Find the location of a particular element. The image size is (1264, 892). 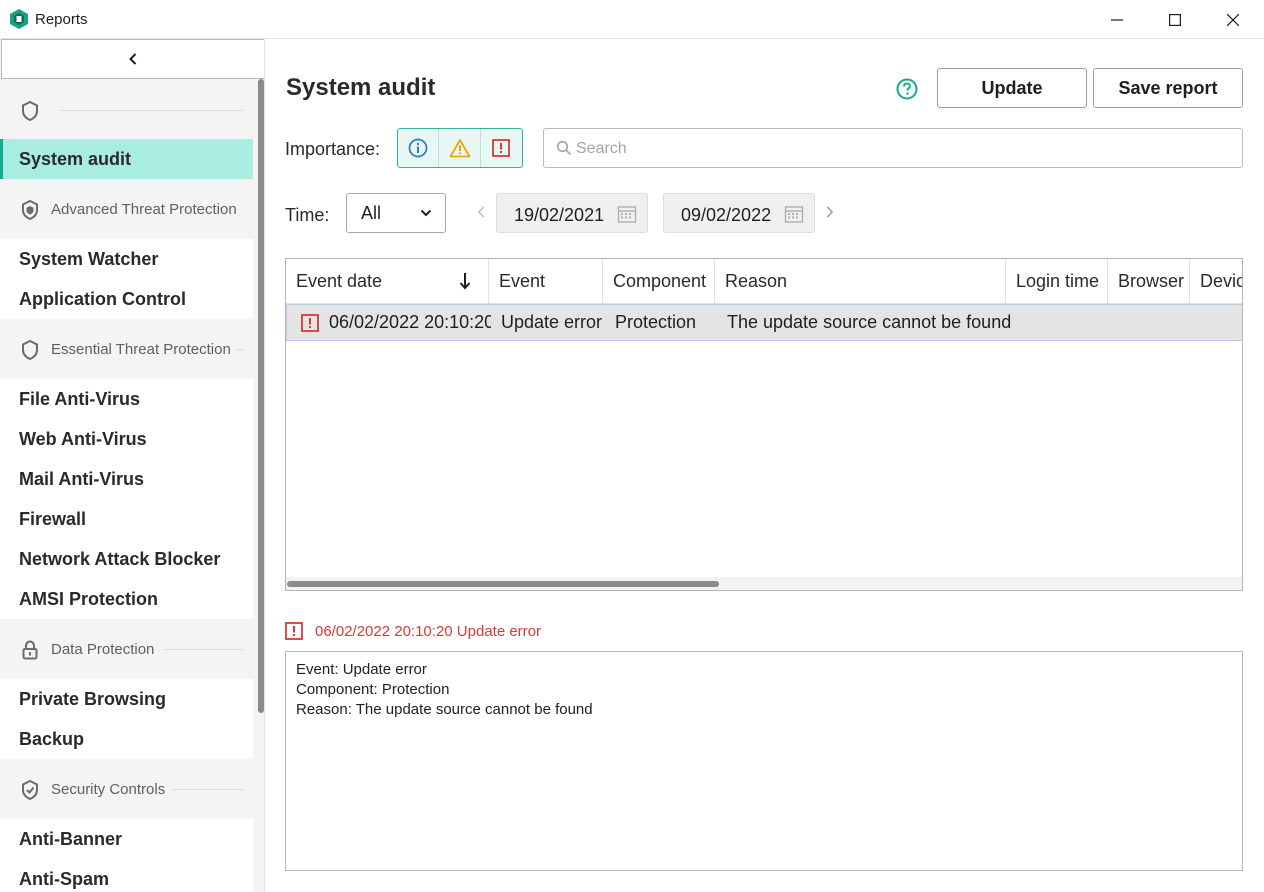

sidebar-scrollbar is located at coordinates (260, 485).